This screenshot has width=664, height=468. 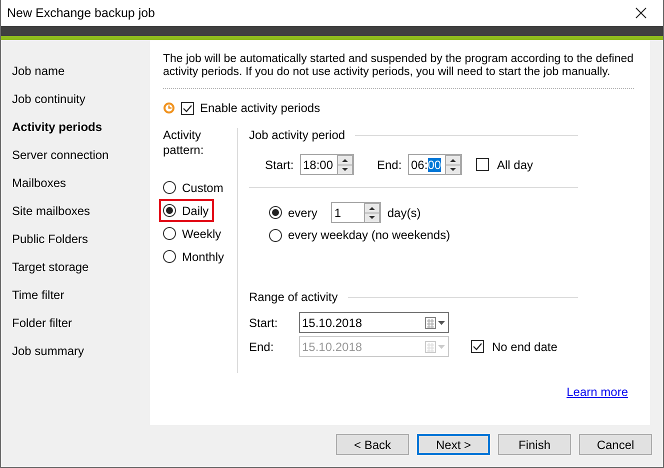 What do you see at coordinates (75, 127) in the screenshot?
I see `sidebar-item: Activity periods` at bounding box center [75, 127].